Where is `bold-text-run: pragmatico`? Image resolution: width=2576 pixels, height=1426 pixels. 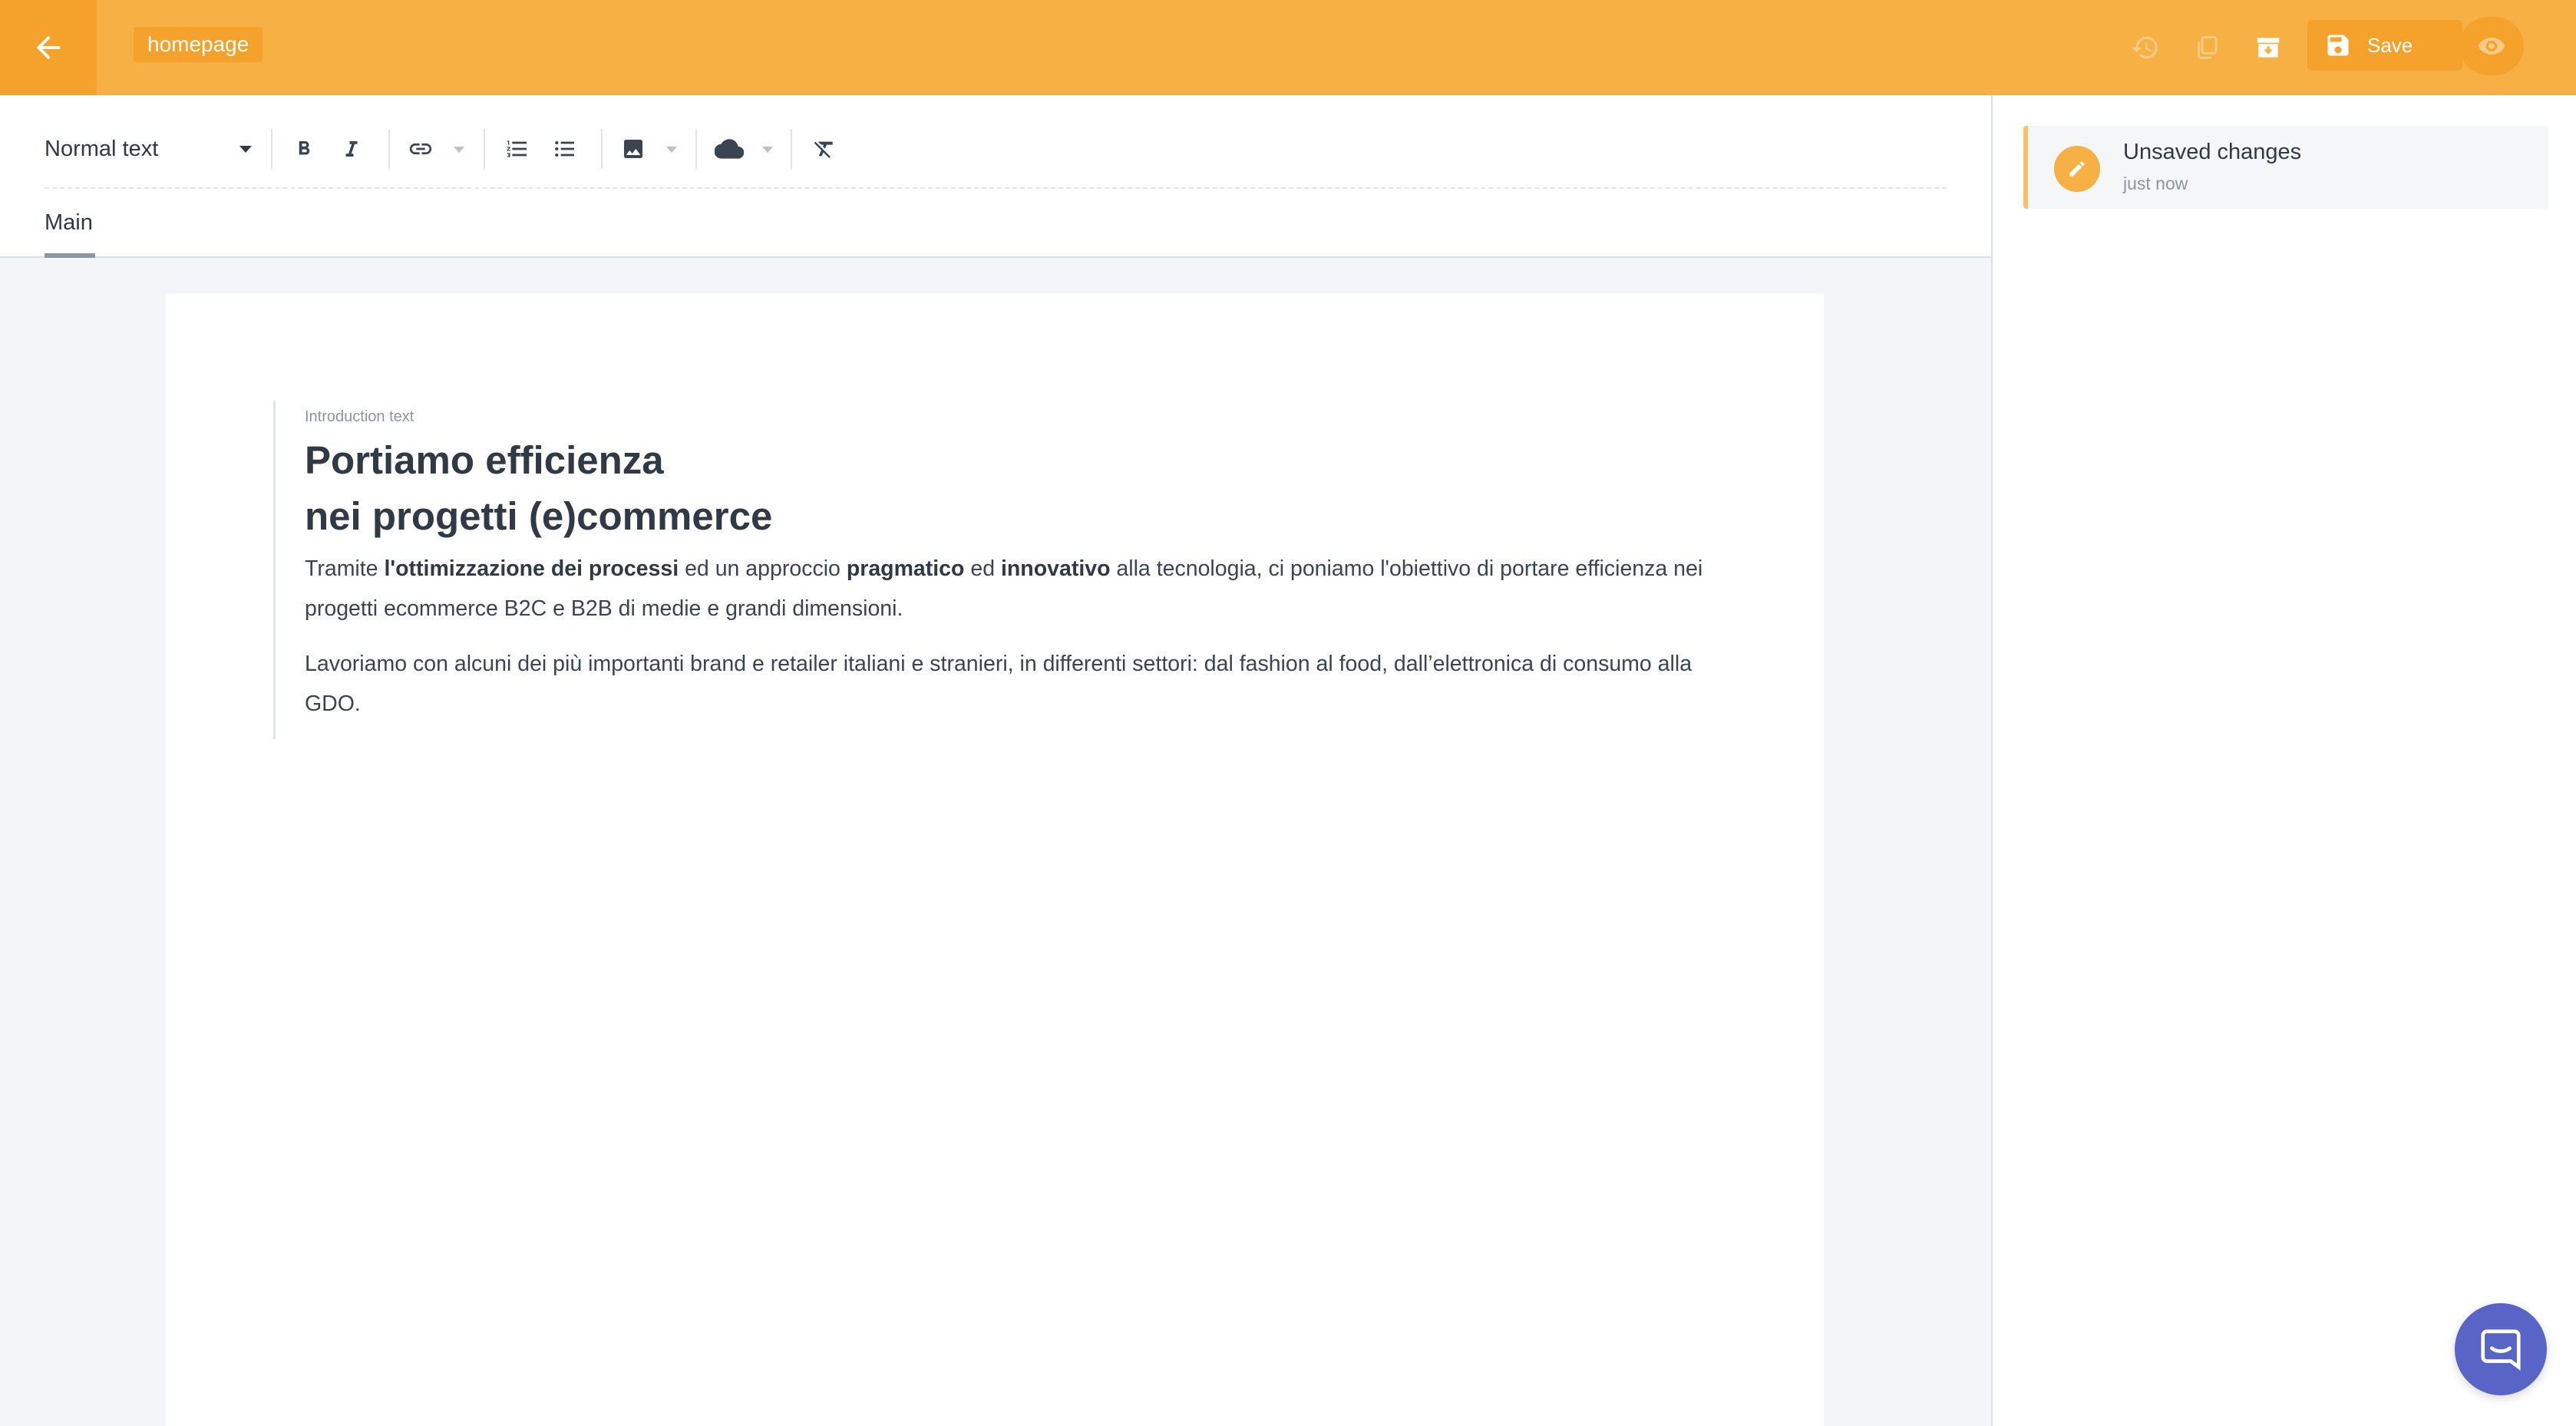
bold-text-run: pragmatico is located at coordinates (905, 568).